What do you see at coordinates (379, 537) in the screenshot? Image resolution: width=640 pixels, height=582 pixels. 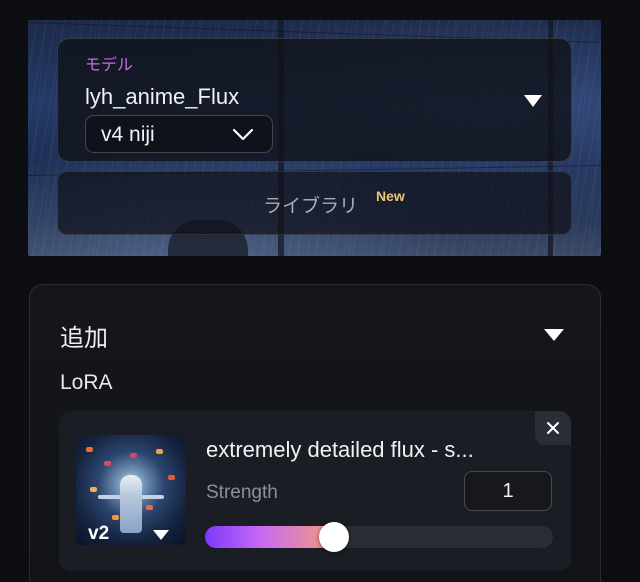 I see `strength-slider` at bounding box center [379, 537].